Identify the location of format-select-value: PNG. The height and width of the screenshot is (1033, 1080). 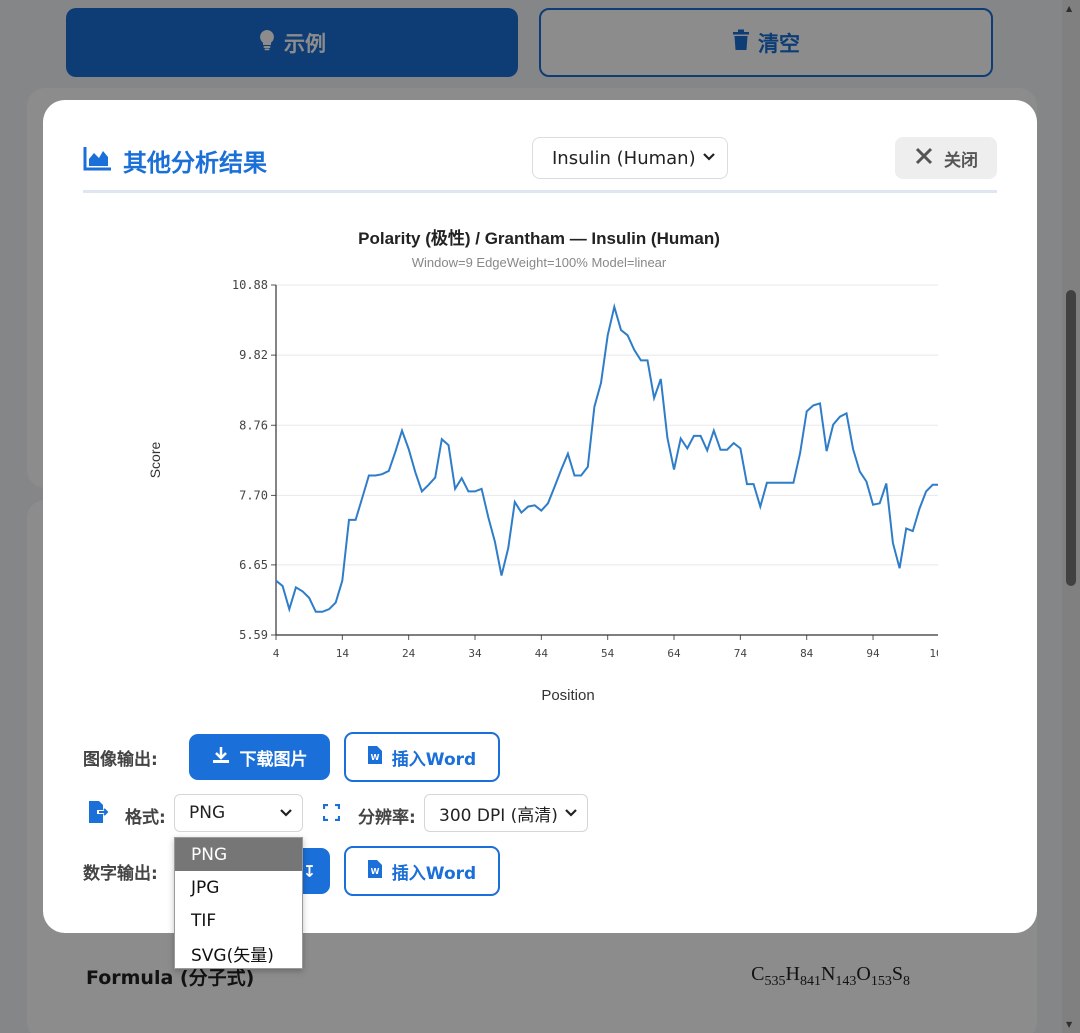
(207, 813).